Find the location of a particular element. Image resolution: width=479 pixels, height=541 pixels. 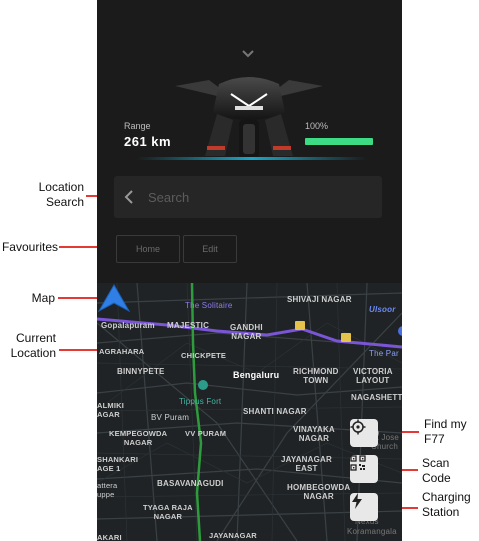

lightning-icon is located at coordinates (357, 501).